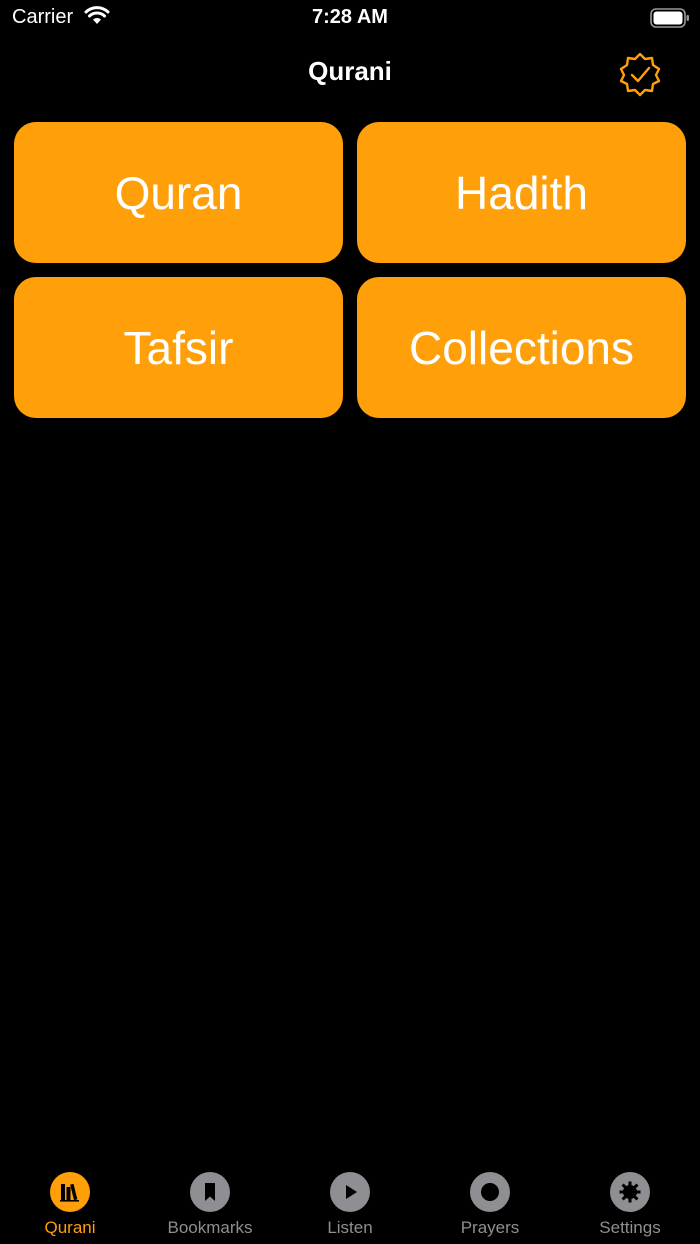  Describe the element at coordinates (521, 347) in the screenshot. I see `collections-tile: Collections` at that location.